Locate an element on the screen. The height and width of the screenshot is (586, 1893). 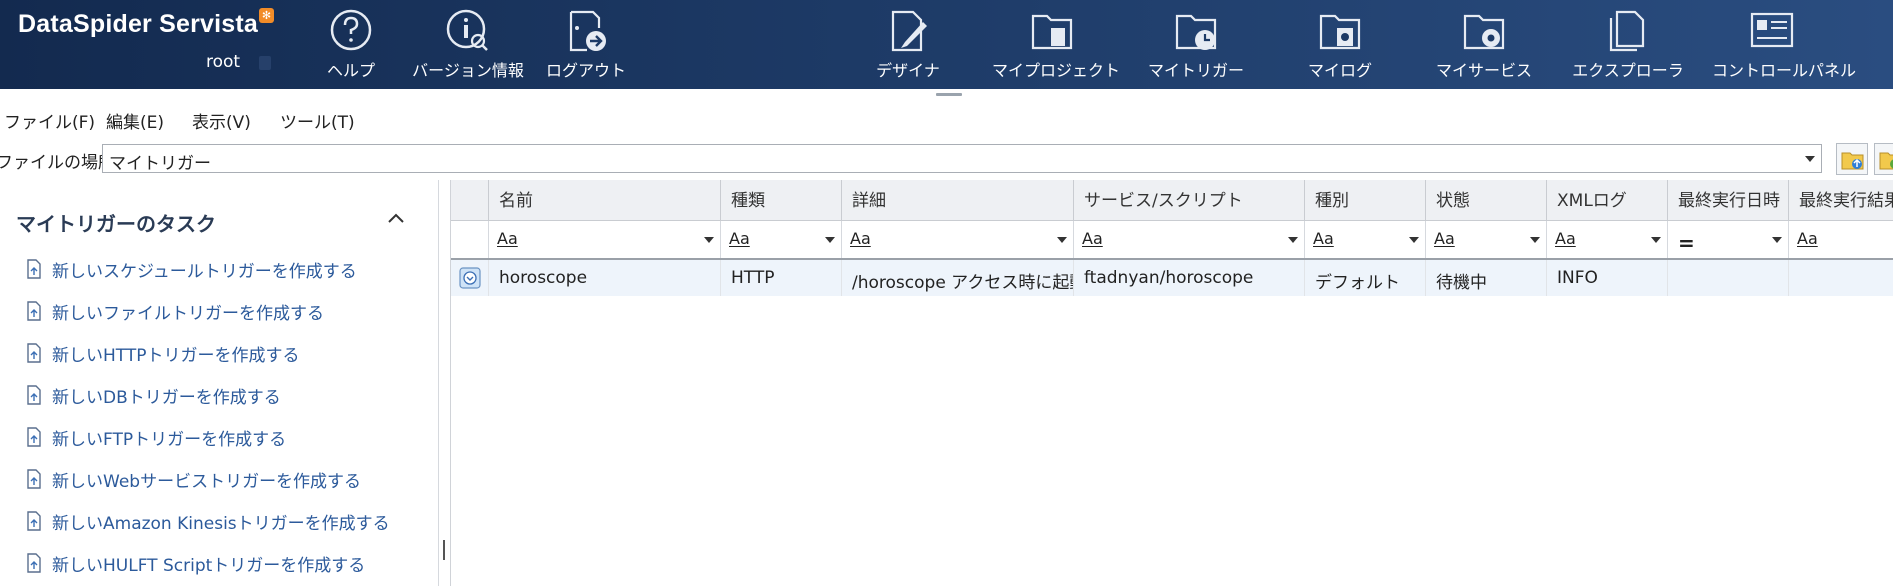
my-log-button: マイログ is located at coordinates (1340, 45).